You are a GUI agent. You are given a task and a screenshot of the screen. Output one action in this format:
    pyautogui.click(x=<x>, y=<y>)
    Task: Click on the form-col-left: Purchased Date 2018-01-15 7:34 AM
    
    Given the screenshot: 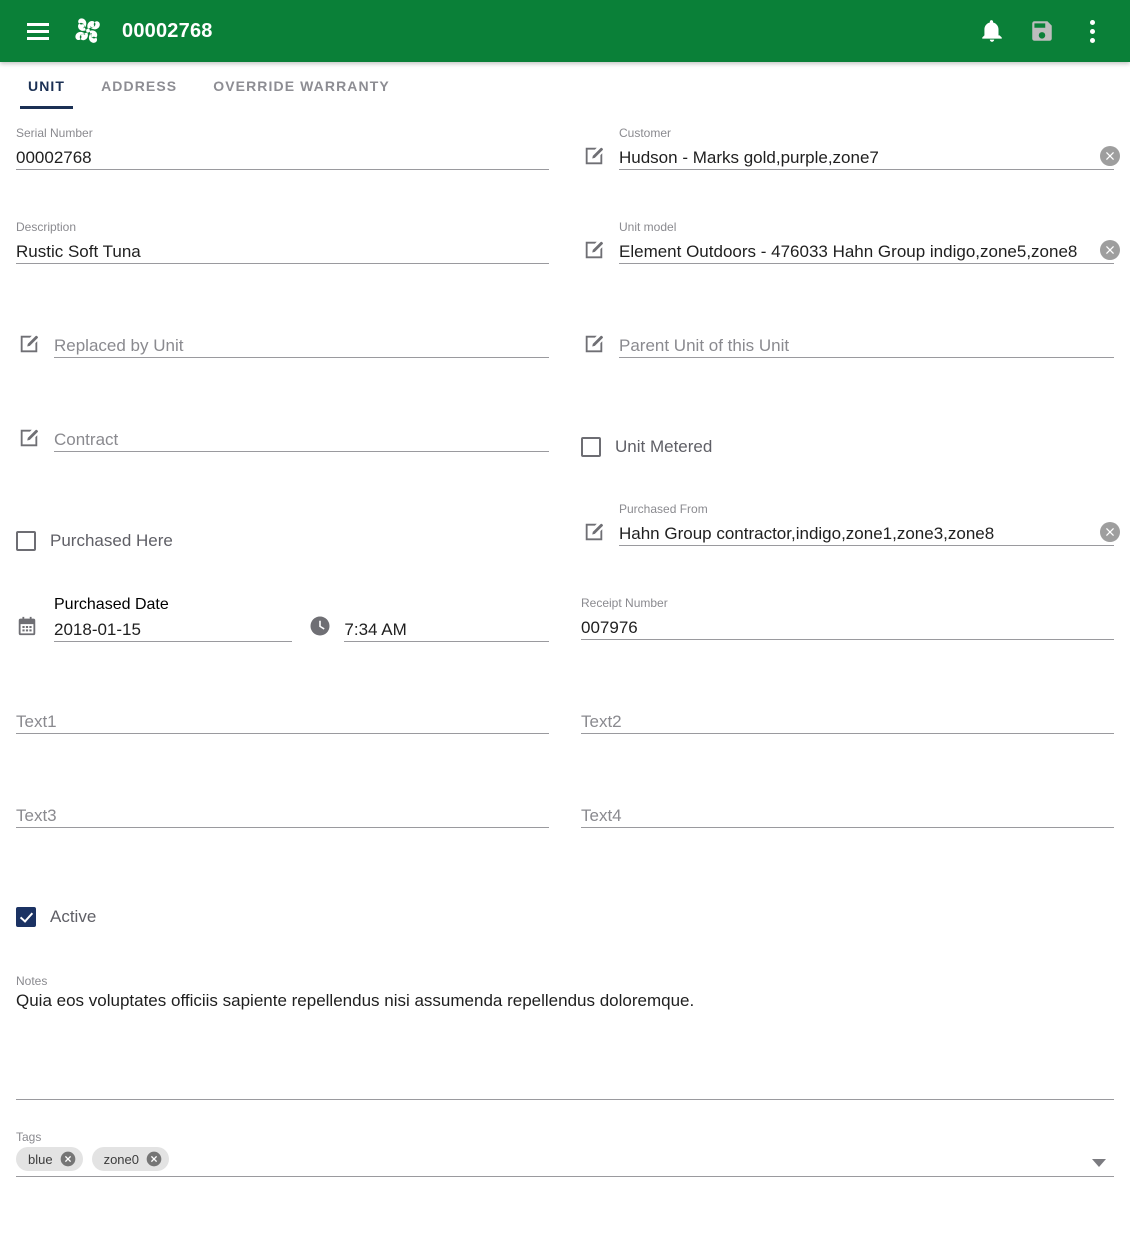 What is the action you would take?
    pyautogui.click(x=290, y=627)
    